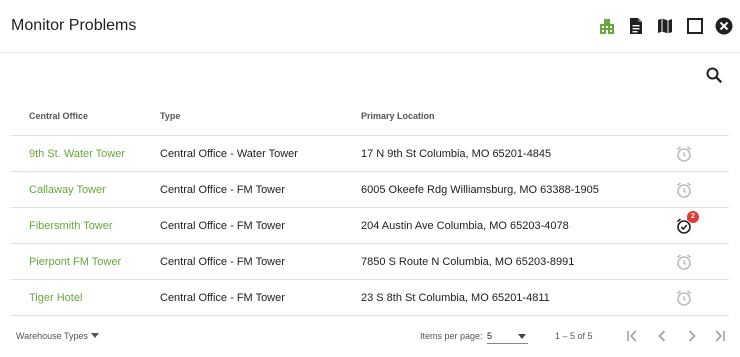 The height and width of the screenshot is (357, 740). I want to click on dialog-header: Monitor Problems, so click(370, 26).